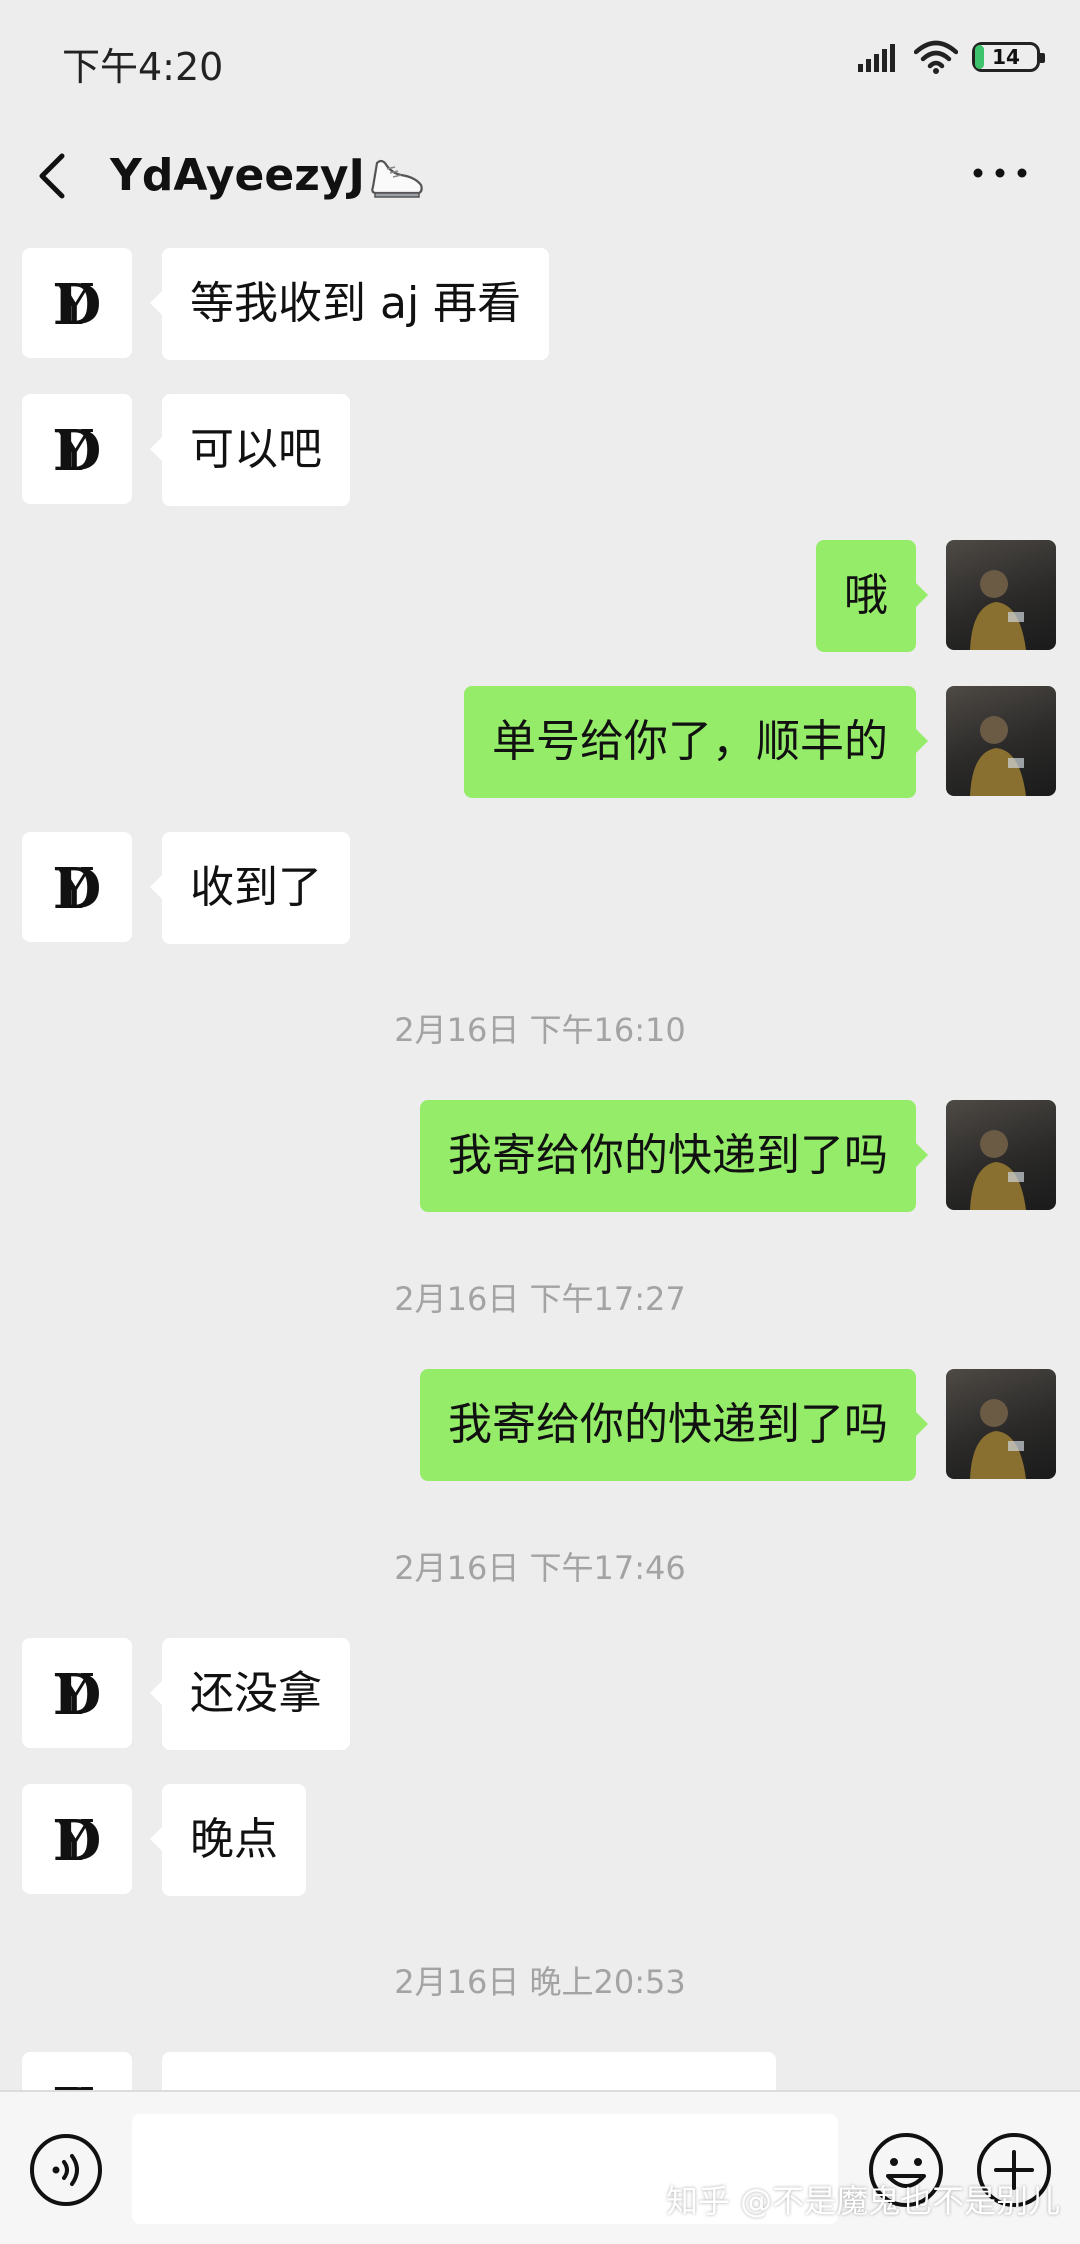 Image resolution: width=1080 pixels, height=2244 pixels. I want to click on shoe-icon, so click(397, 178).